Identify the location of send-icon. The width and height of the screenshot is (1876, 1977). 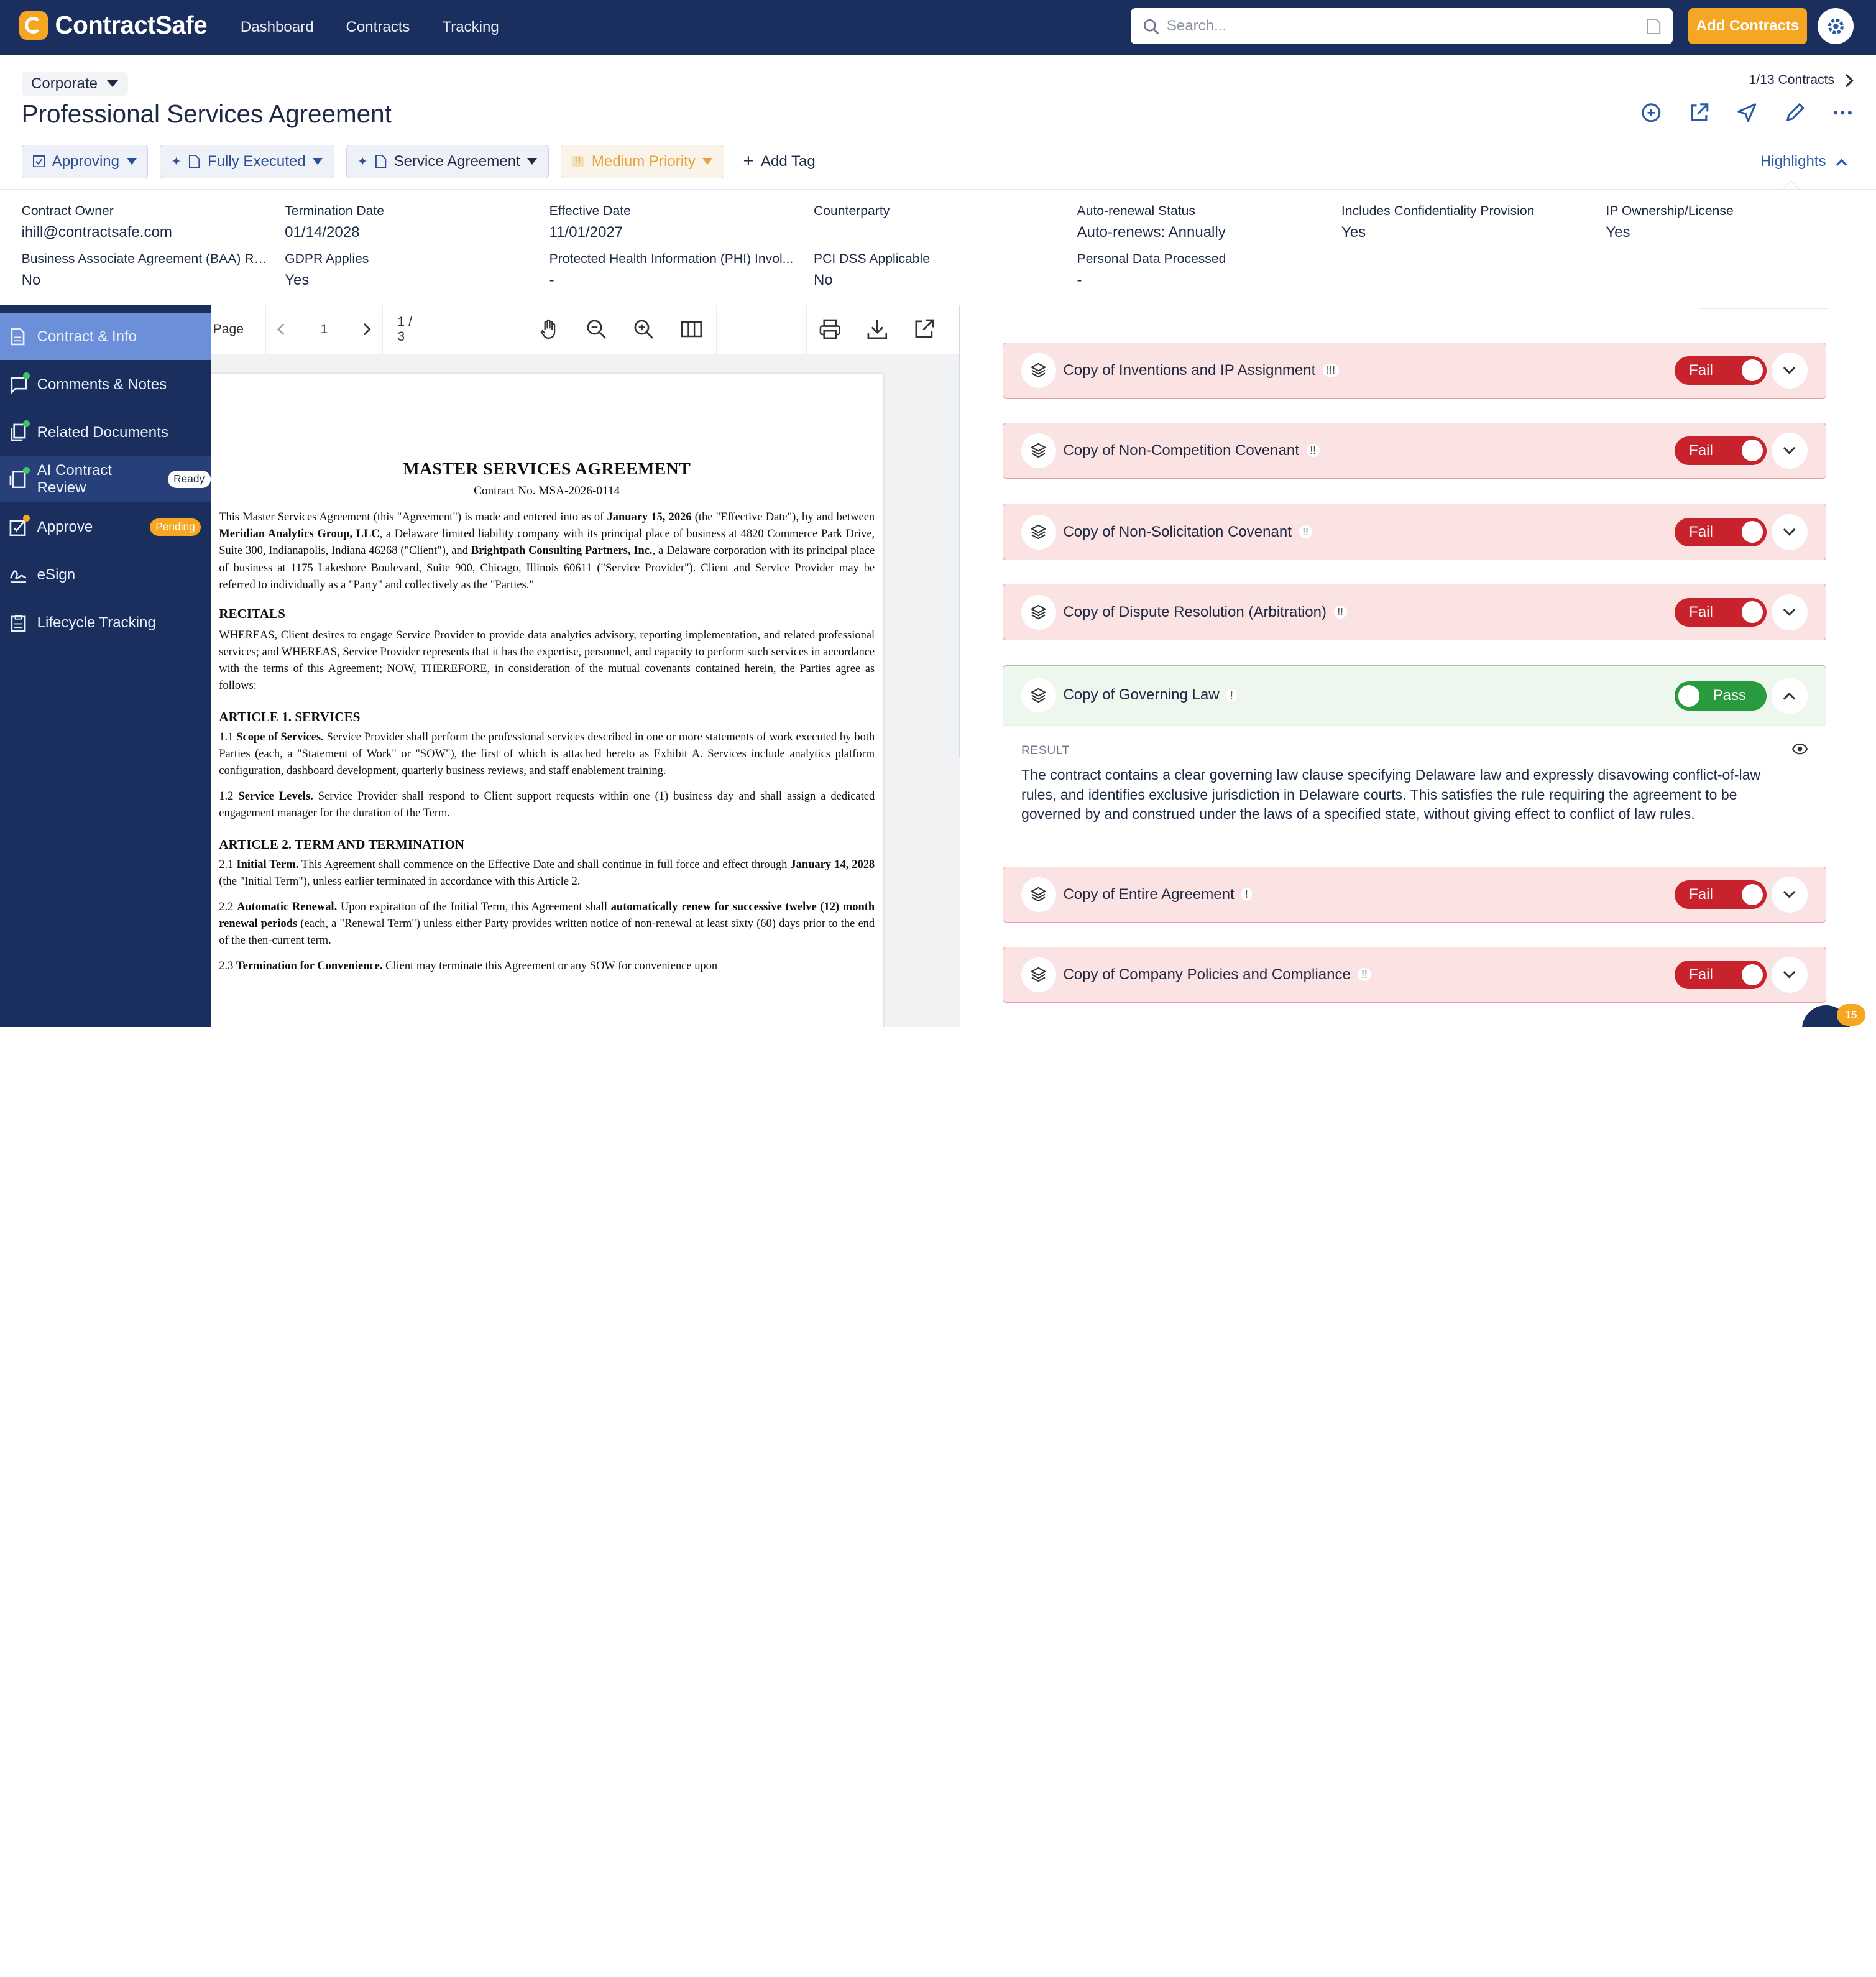
(1747, 113).